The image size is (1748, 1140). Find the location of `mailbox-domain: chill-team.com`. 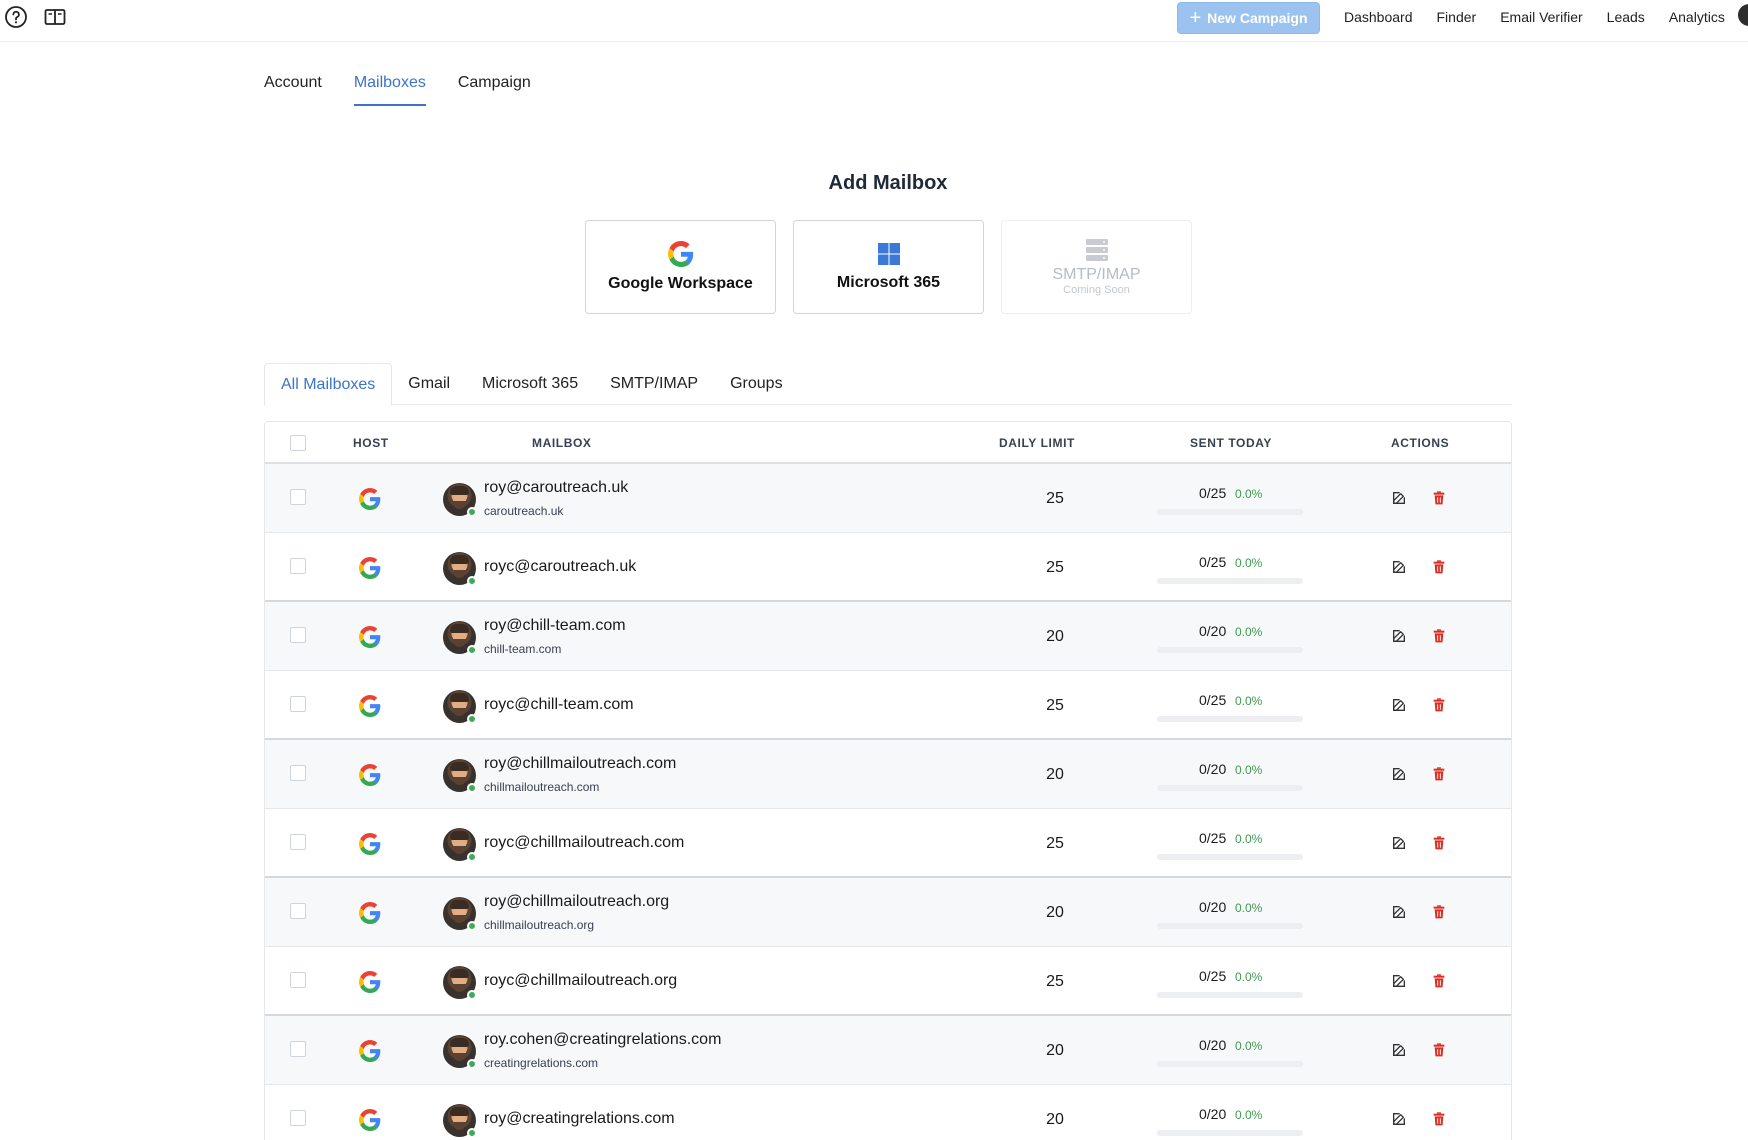

mailbox-domain: chill-team.com is located at coordinates (523, 649).